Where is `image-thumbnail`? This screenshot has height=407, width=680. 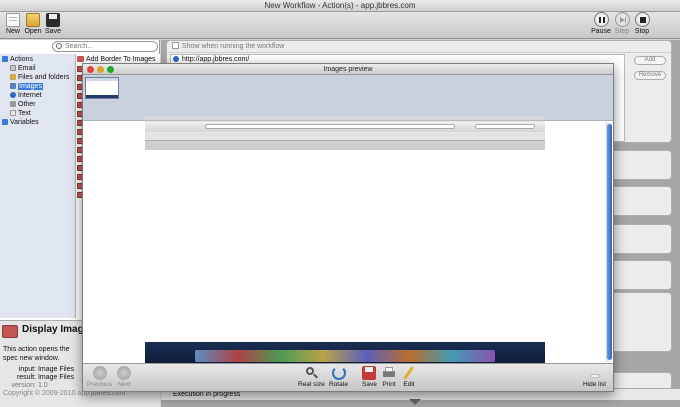 image-thumbnail is located at coordinates (102, 88).